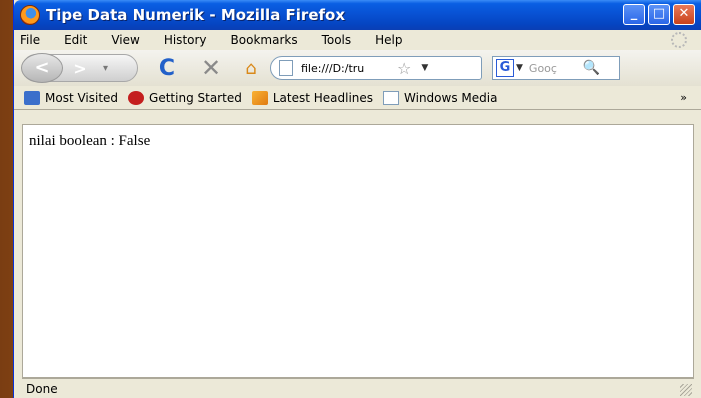 This screenshot has width=701, height=398. I want to click on menu-view: View, so click(125, 40).